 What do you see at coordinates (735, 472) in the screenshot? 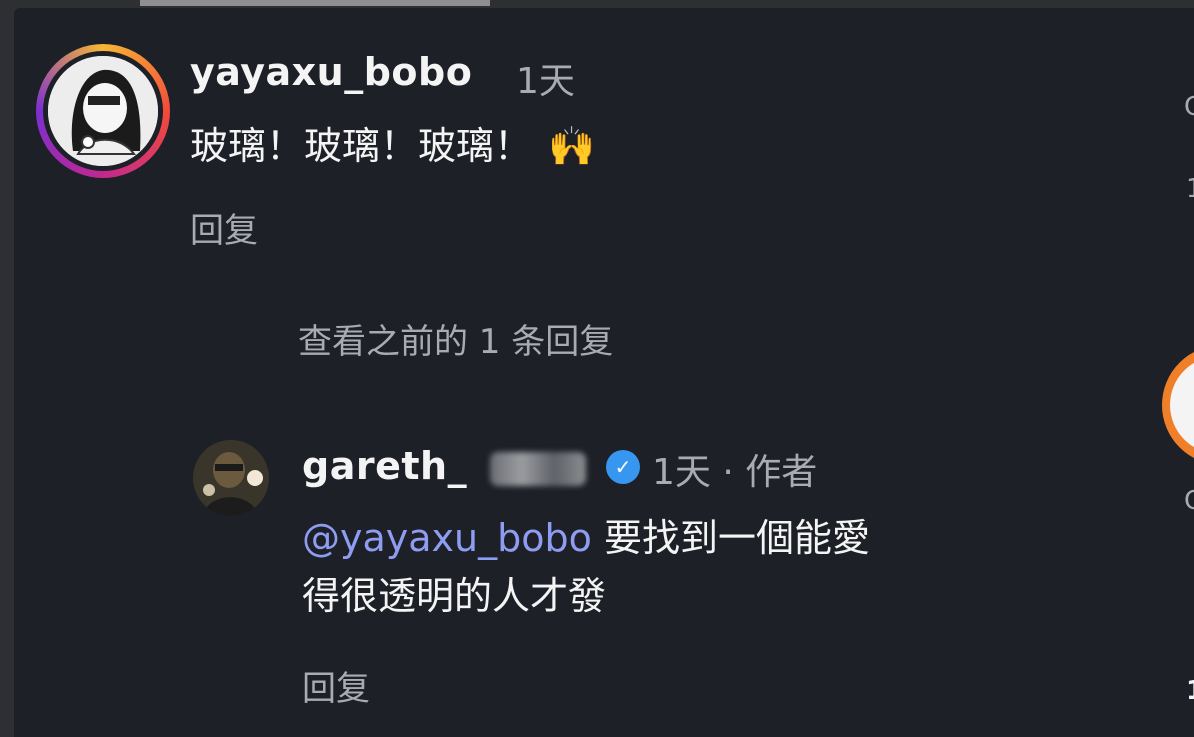
I see `reply-meta: 1天 · 作者` at bounding box center [735, 472].